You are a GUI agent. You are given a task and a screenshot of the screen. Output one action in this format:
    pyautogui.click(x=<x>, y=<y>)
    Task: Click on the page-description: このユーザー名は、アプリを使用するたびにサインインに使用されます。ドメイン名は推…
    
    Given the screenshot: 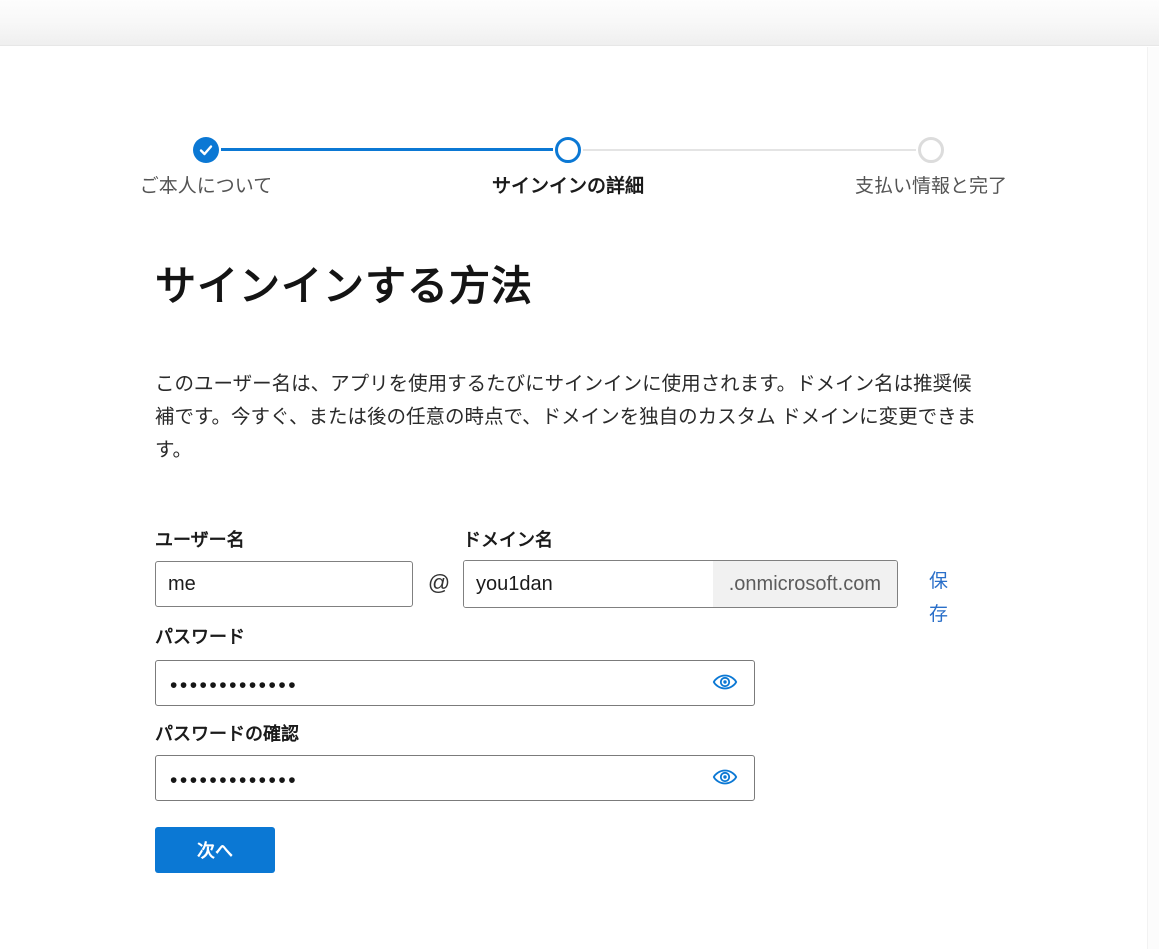 What is the action you would take?
    pyautogui.click(x=566, y=417)
    